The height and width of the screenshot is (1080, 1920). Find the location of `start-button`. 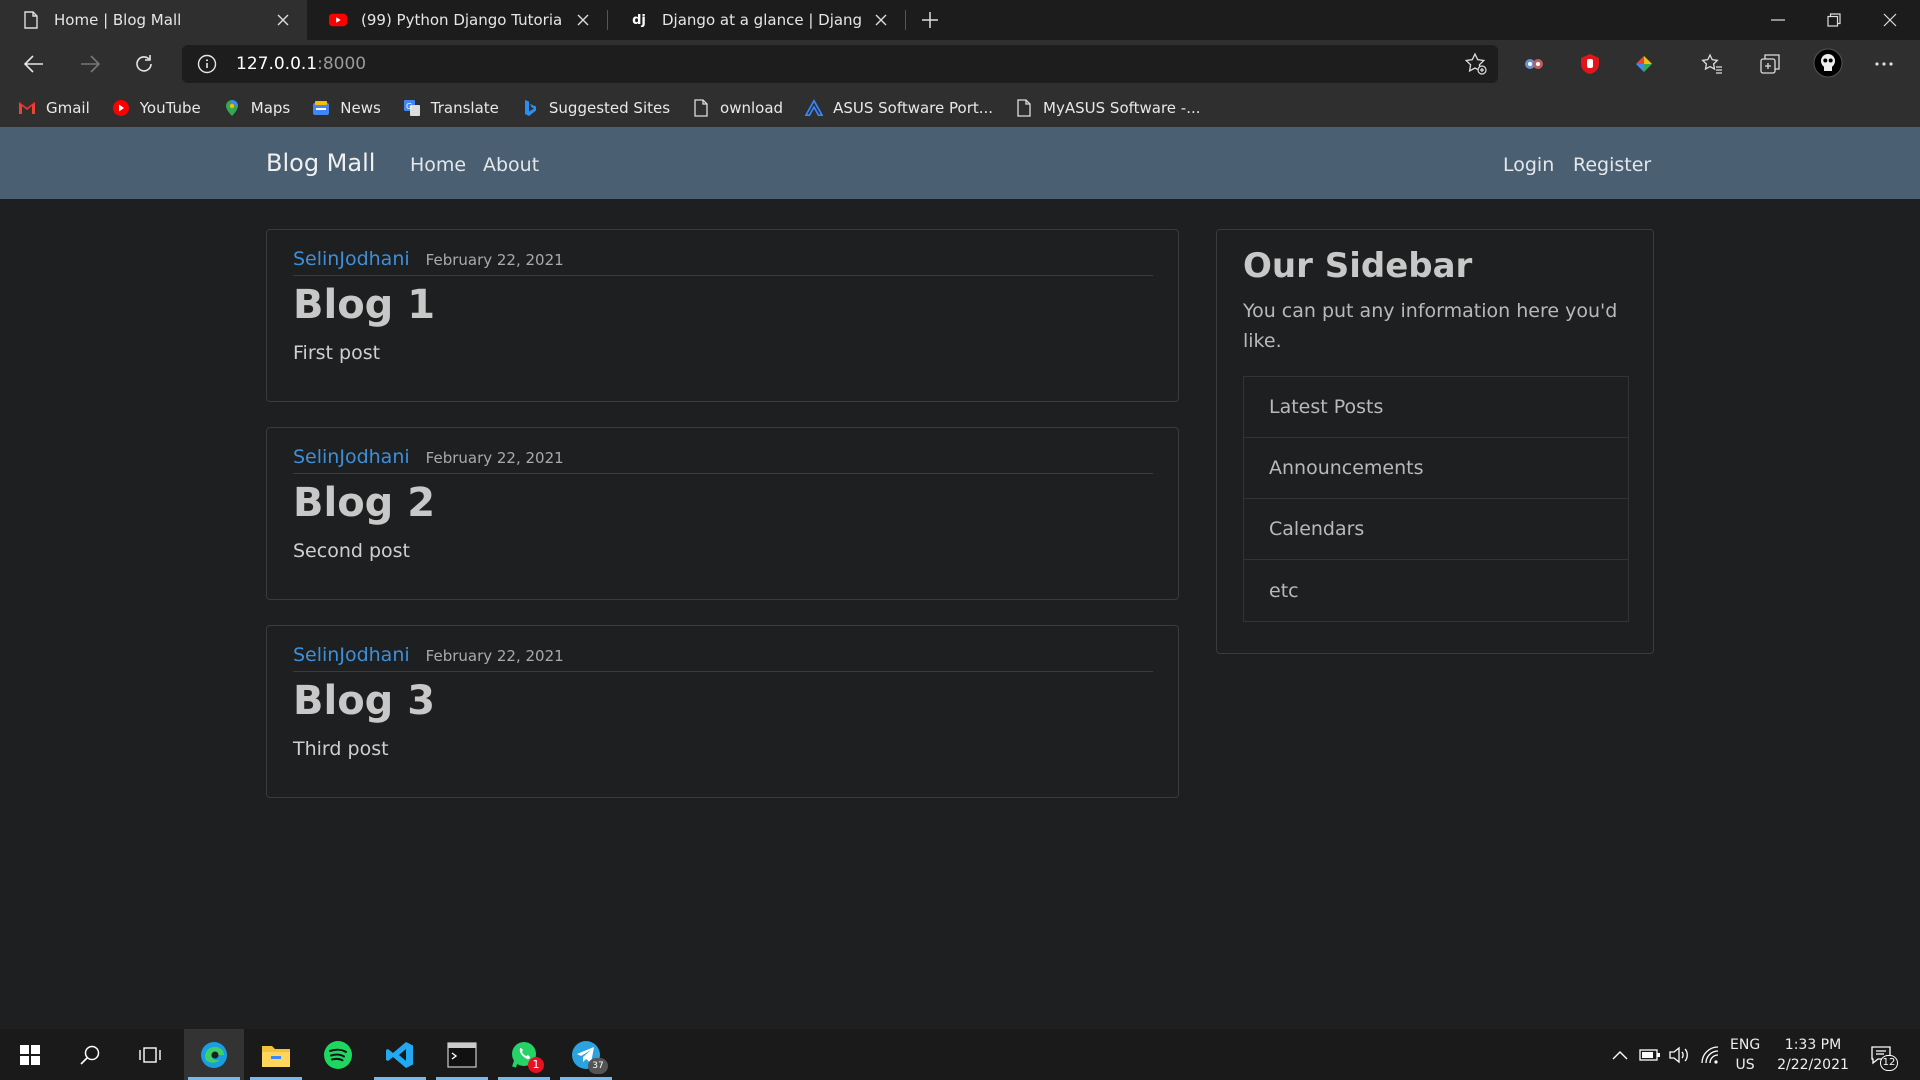

start-button is located at coordinates (30, 1054).